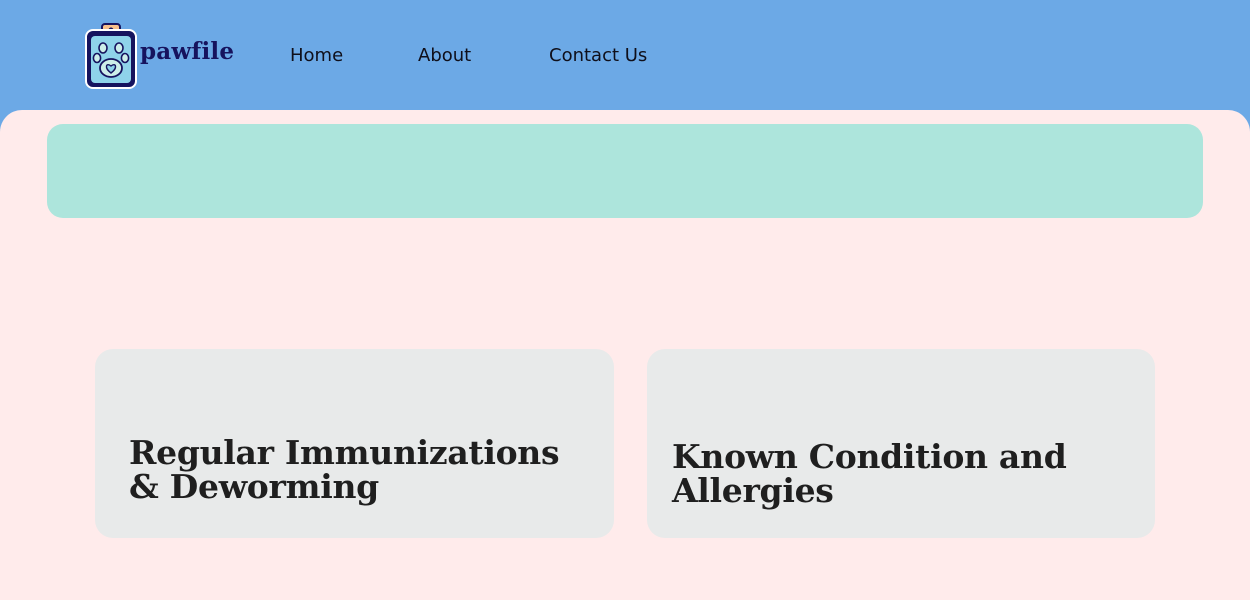  Describe the element at coordinates (344, 469) in the screenshot. I see `immunizations-card-title: Regular Immunizations & Deworming` at that location.